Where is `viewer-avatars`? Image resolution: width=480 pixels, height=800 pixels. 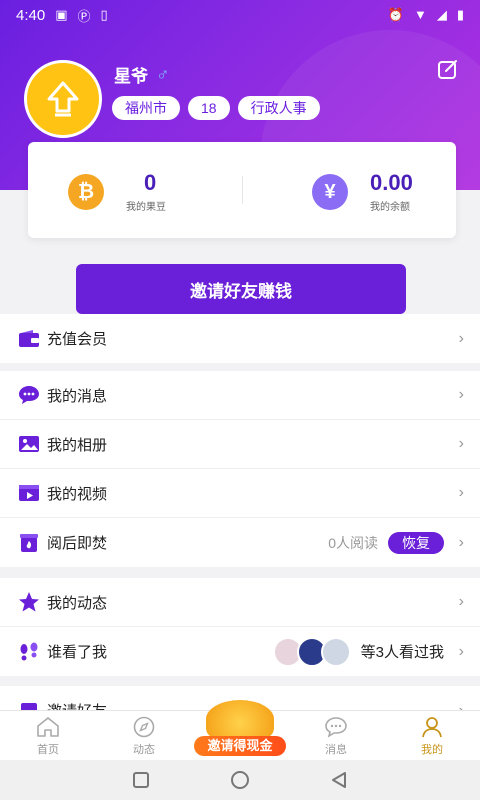 viewer-avatars is located at coordinates (311, 651).